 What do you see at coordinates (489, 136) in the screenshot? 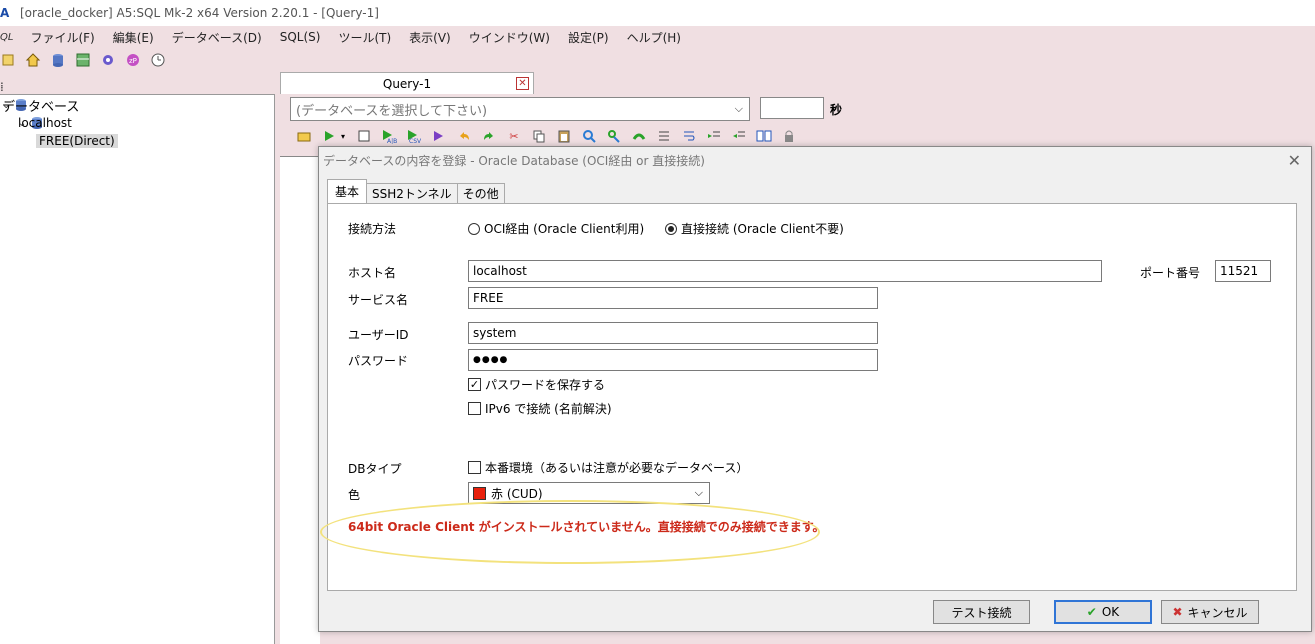
I see `redo-icon` at bounding box center [489, 136].